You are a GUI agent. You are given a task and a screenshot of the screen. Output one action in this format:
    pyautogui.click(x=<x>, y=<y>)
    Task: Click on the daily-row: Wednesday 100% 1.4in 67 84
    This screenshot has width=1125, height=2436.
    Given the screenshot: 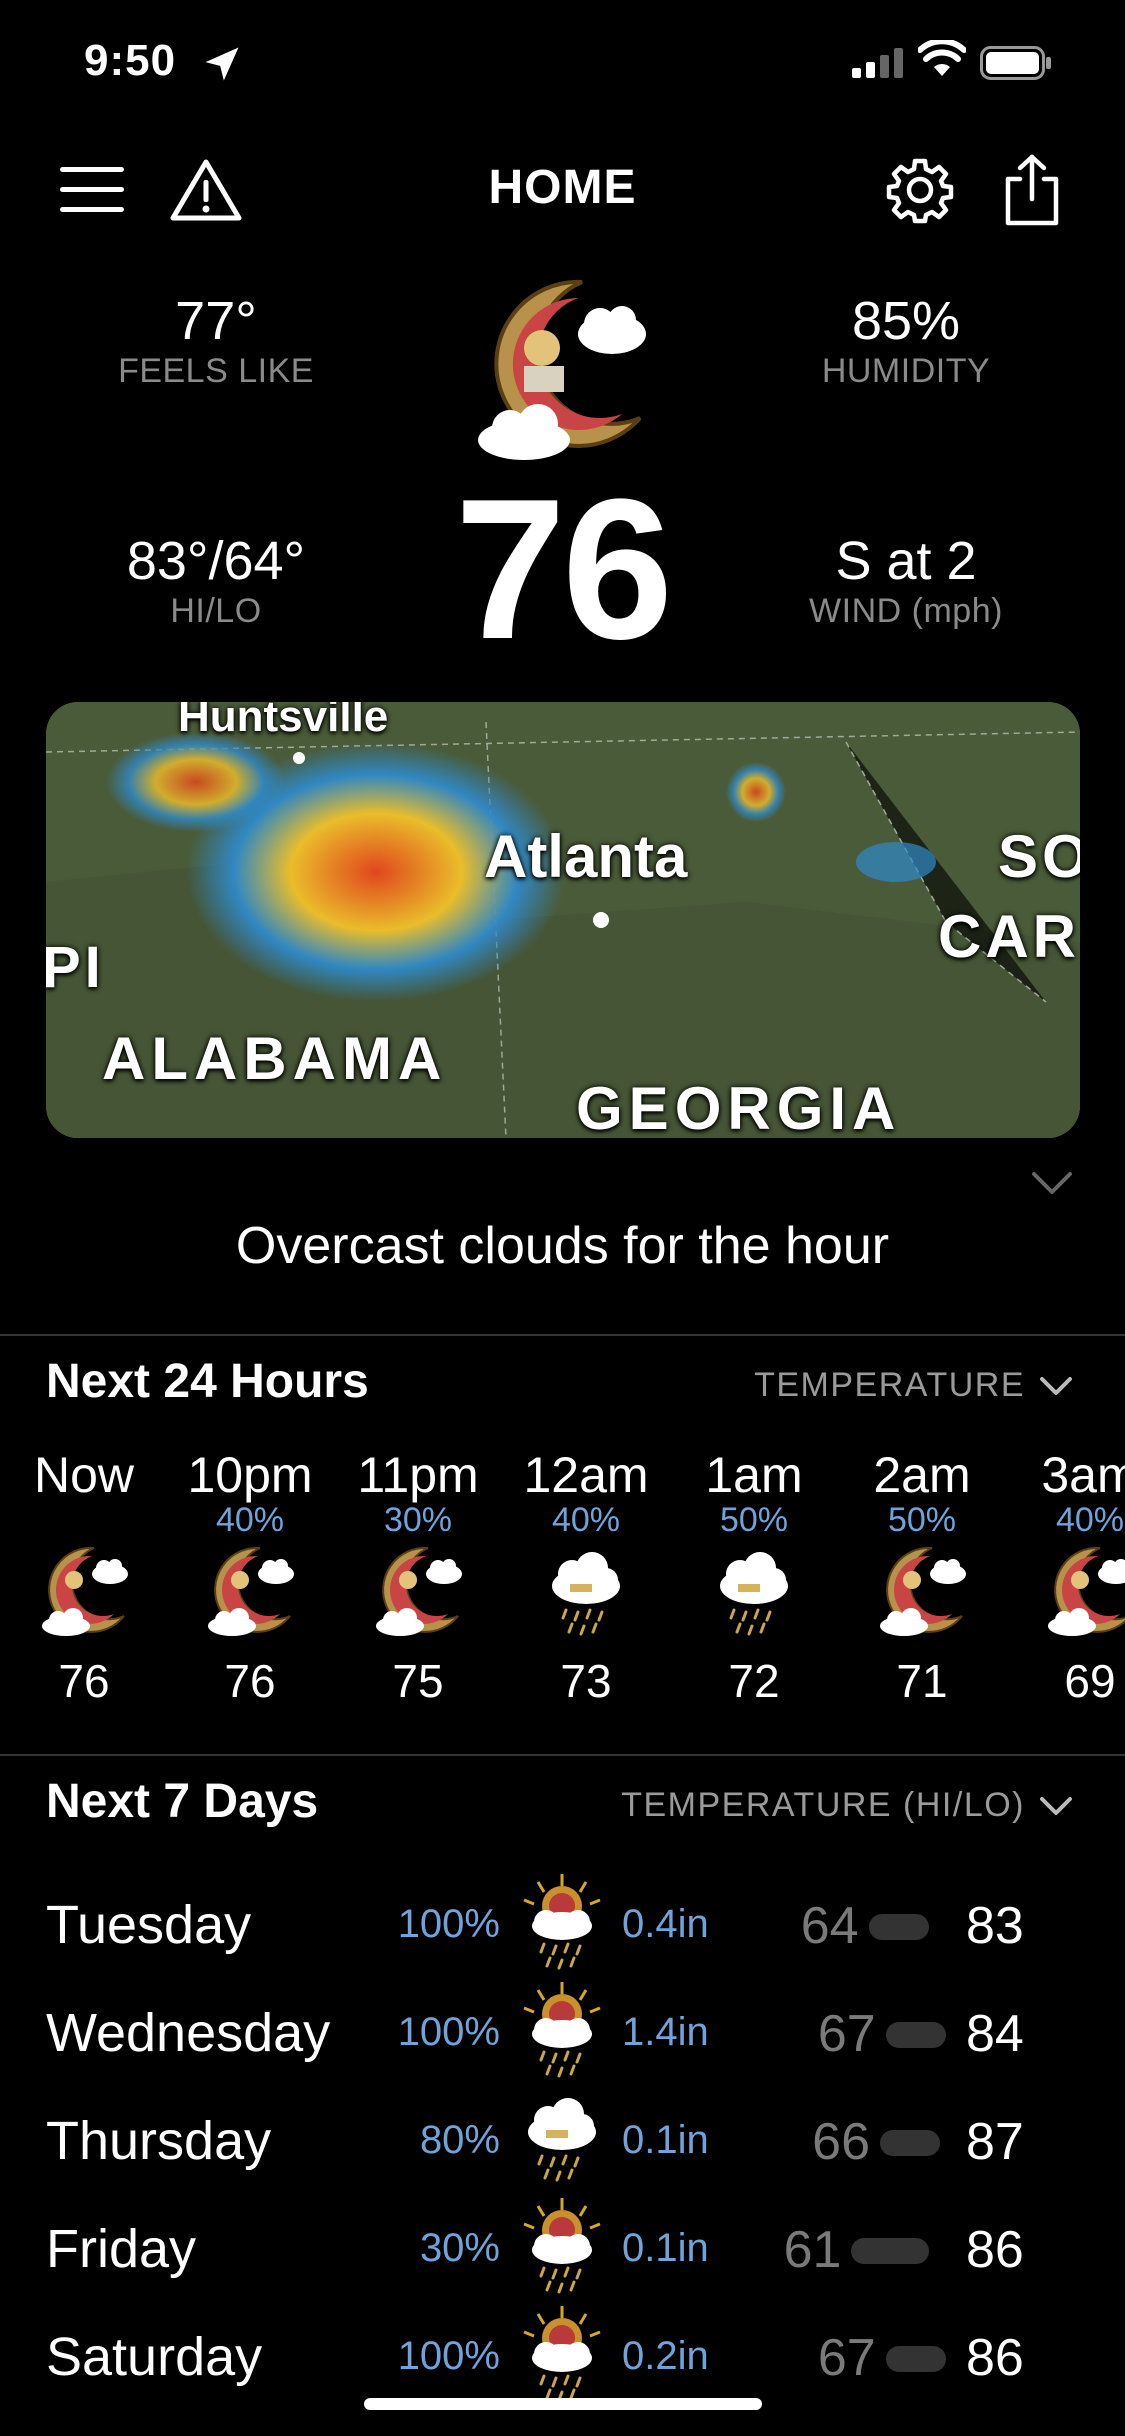 What is the action you would take?
    pyautogui.click(x=562, y=2032)
    